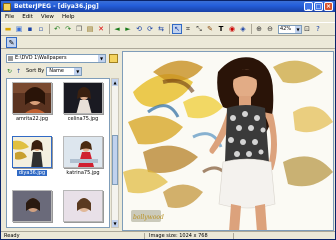  Describe the element at coordinates (168, 6) in the screenshot. I see `title-bar: BetterJPEG - [diya36.jpg] _ □ ×` at that location.